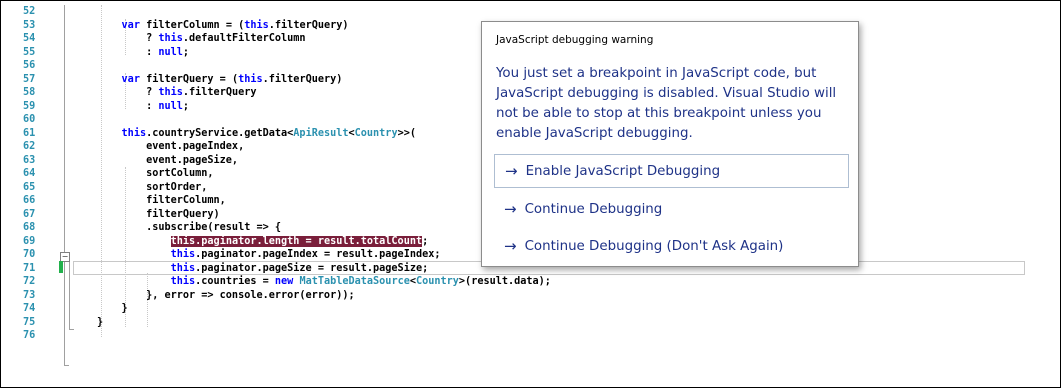 This screenshot has height=388, width=1061. Describe the element at coordinates (29, 241) in the screenshot. I see `line-number: 69` at that location.